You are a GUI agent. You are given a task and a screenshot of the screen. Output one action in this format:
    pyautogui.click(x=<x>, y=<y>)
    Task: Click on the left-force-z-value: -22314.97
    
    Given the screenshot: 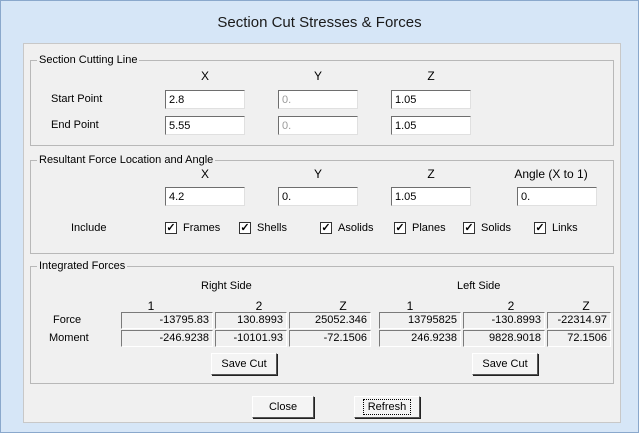 What is the action you would take?
    pyautogui.click(x=579, y=320)
    